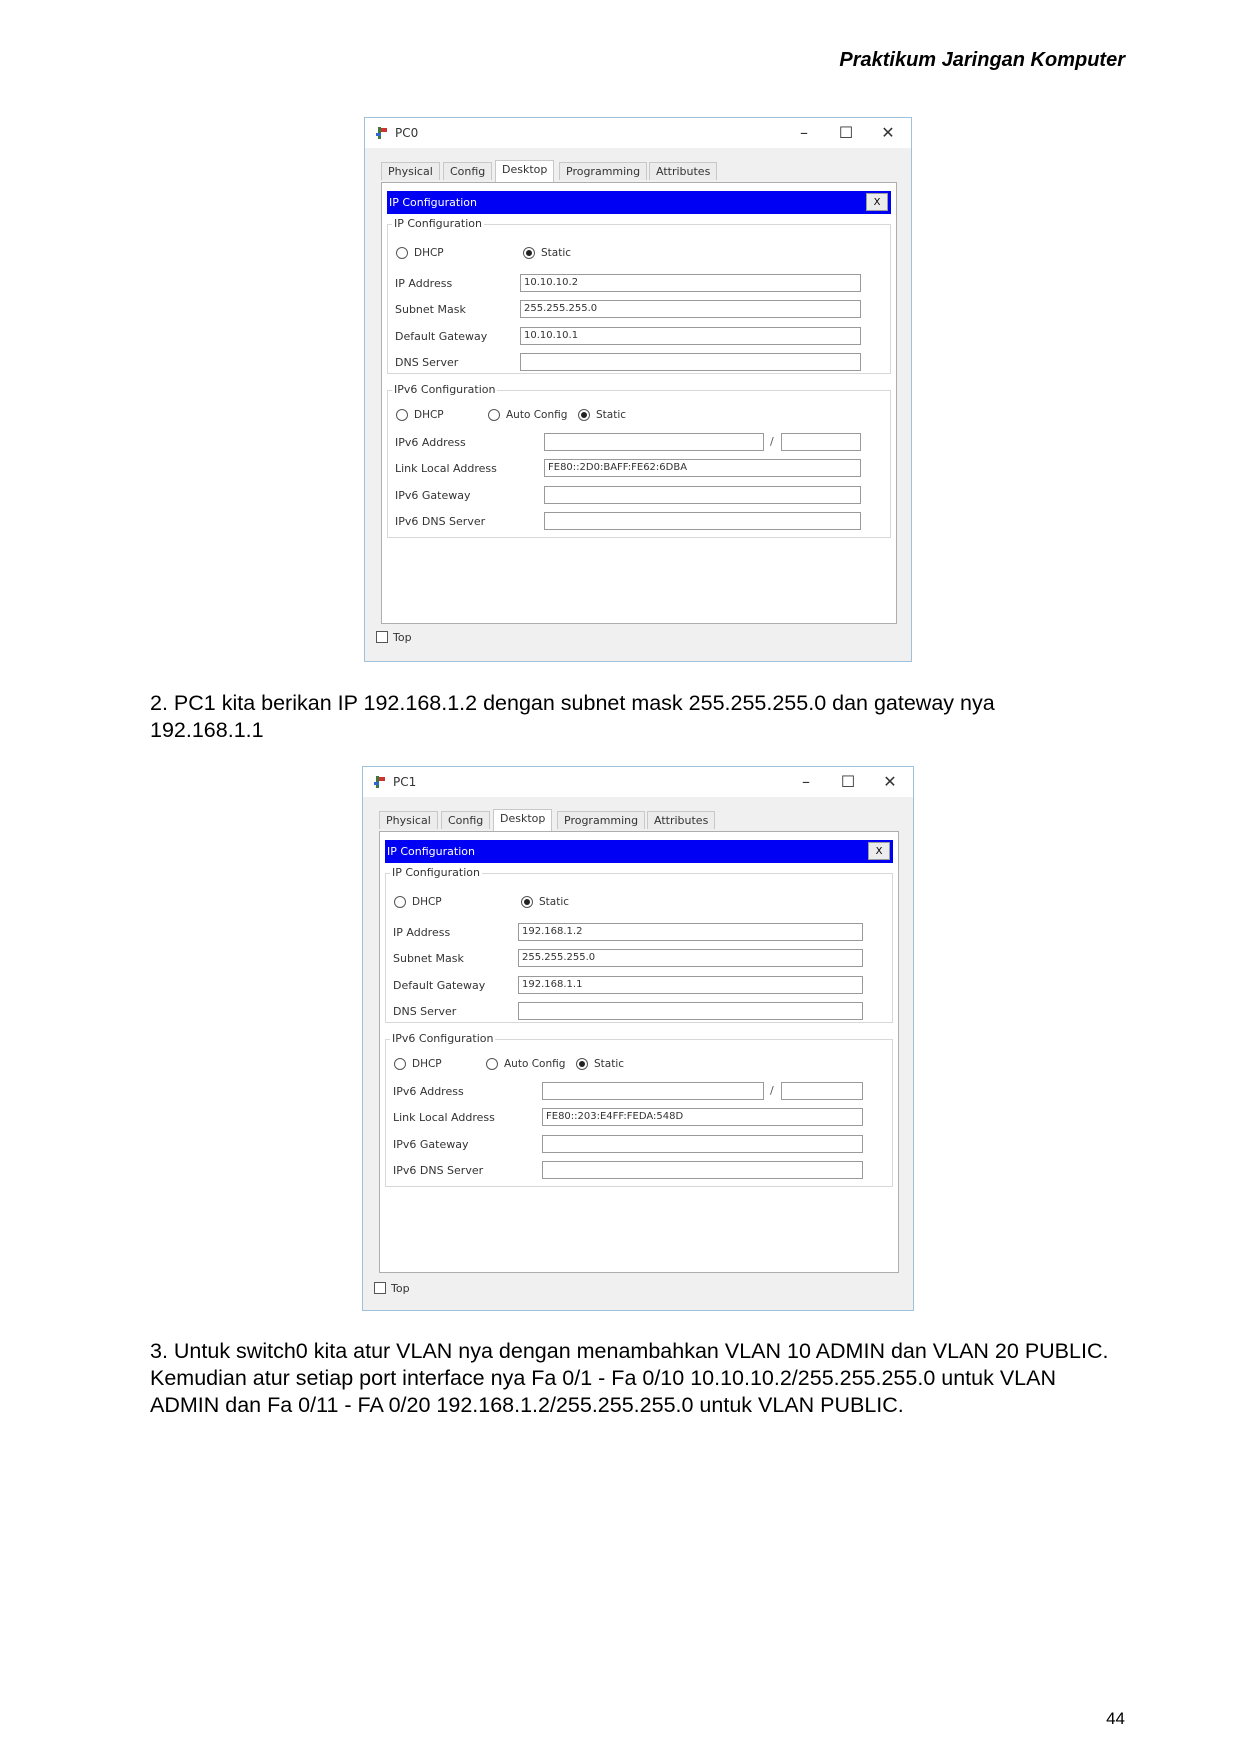  I want to click on ip-address-field: 192.168.1.2, so click(690, 932).